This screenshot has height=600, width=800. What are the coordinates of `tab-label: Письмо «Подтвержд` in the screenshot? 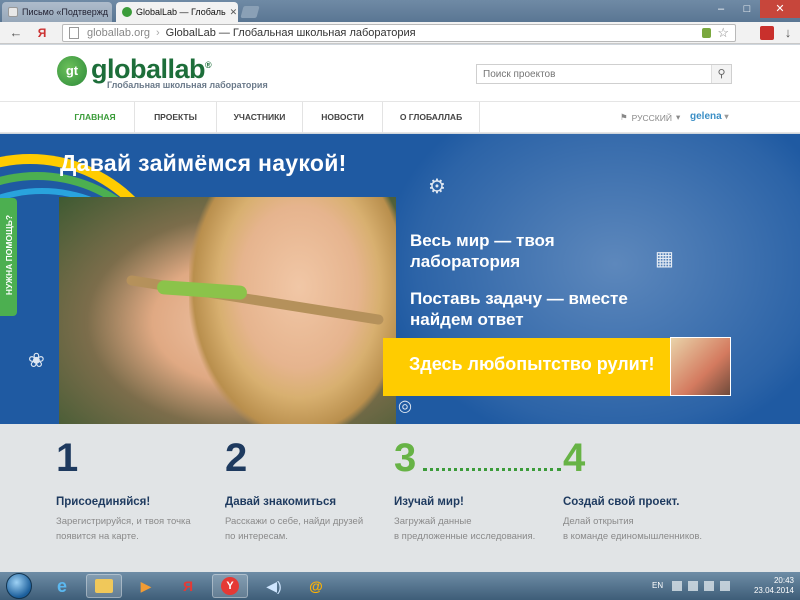 It's located at (65, 12).